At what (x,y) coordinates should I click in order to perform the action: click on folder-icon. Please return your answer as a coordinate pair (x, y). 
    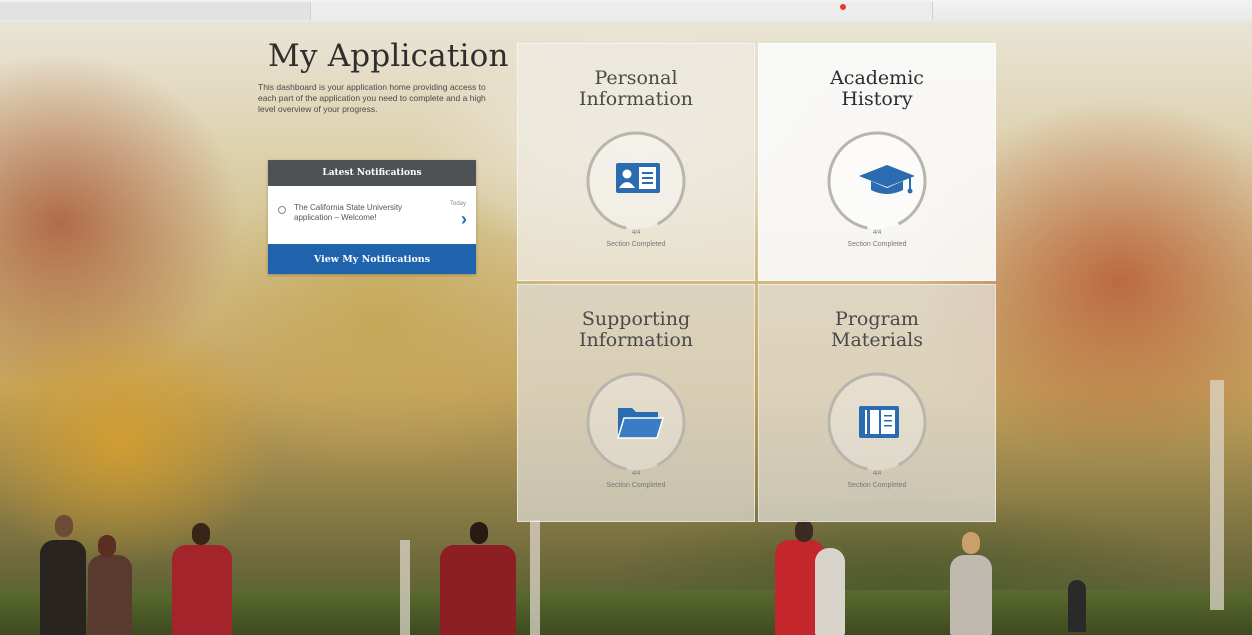
    Looking at the image, I should click on (640, 422).